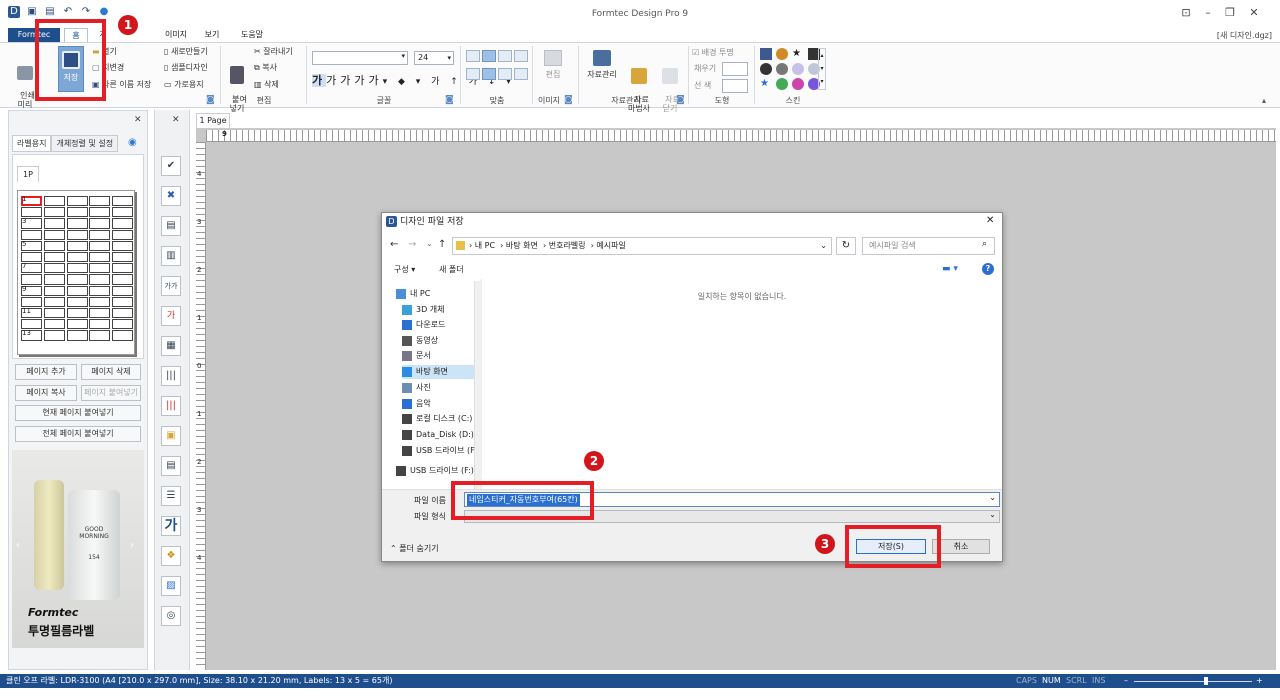 The width and height of the screenshot is (1280, 700). Describe the element at coordinates (171, 496) in the screenshot. I see `list-tool-icon: ☰` at that location.